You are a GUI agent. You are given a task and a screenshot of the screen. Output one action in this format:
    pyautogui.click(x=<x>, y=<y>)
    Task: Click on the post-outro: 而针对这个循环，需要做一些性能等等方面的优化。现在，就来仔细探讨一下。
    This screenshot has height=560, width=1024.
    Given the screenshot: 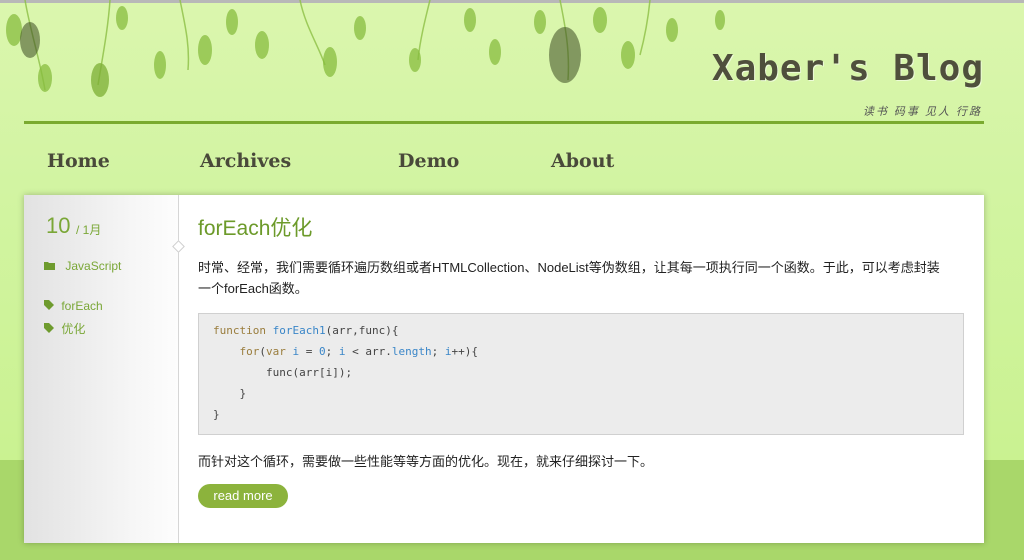 What is the action you would take?
    pyautogui.click(x=426, y=461)
    